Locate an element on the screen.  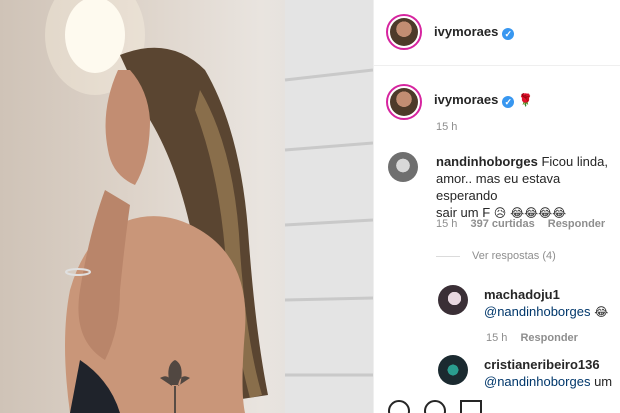
view-replies-button: Ver respostas (4) is located at coordinates (496, 256).